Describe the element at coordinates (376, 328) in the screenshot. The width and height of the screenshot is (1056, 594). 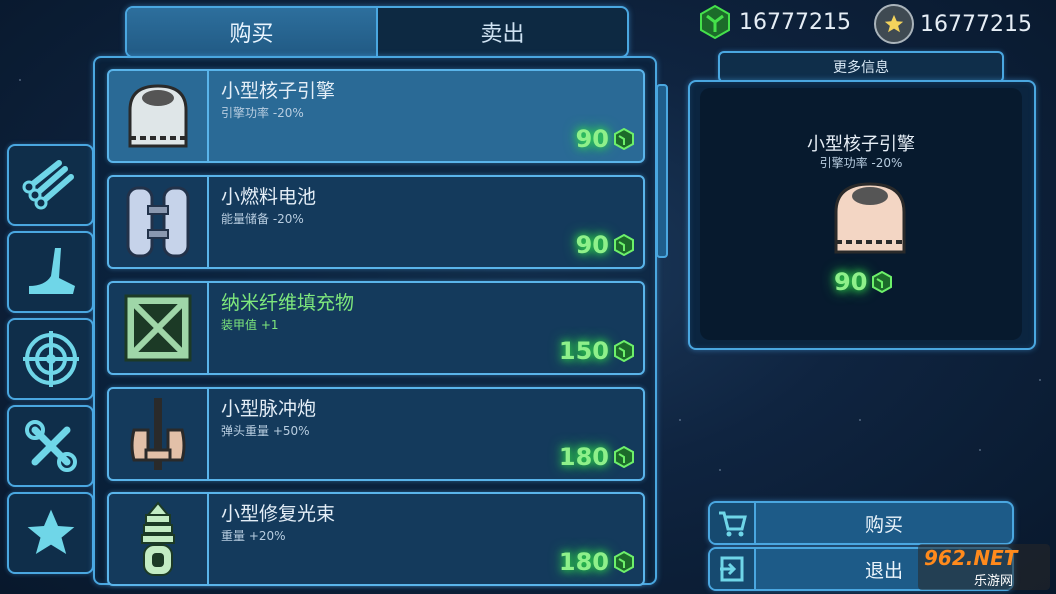
I see `list-item: 纳米纤维填充物 装甲值 +1 150` at that location.